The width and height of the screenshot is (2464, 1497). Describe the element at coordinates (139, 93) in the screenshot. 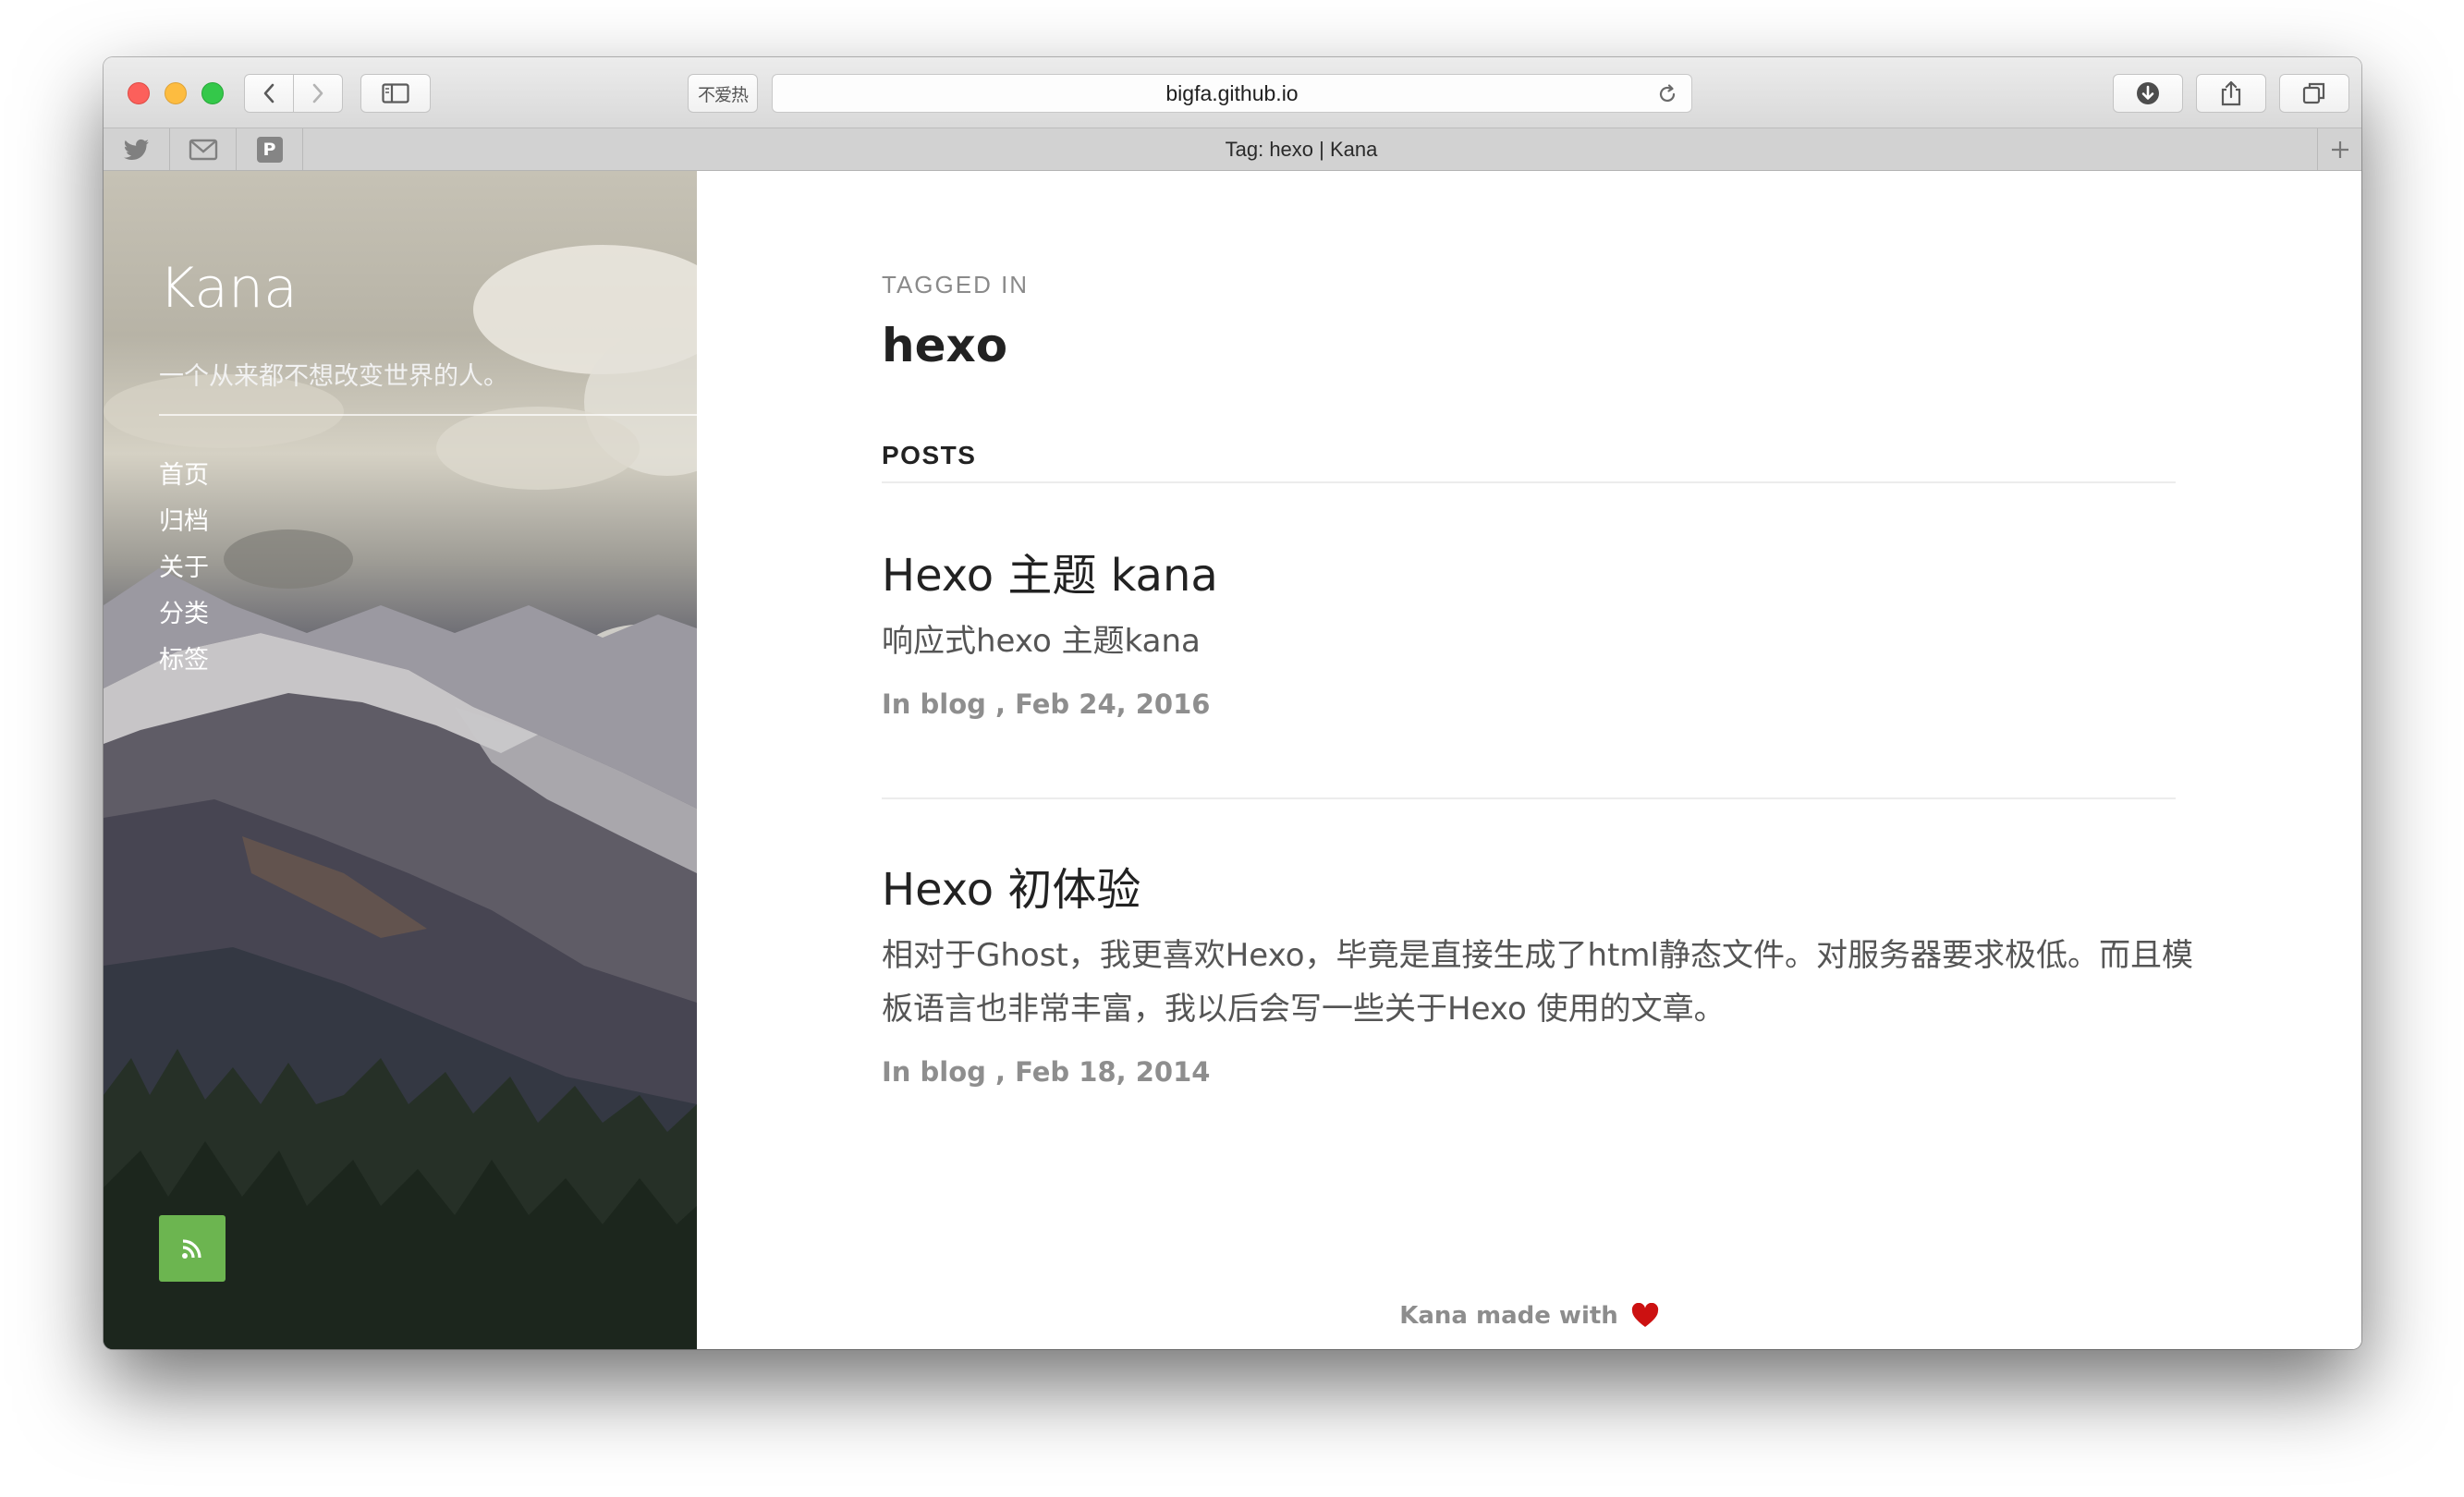

I see `close-window-button` at that location.